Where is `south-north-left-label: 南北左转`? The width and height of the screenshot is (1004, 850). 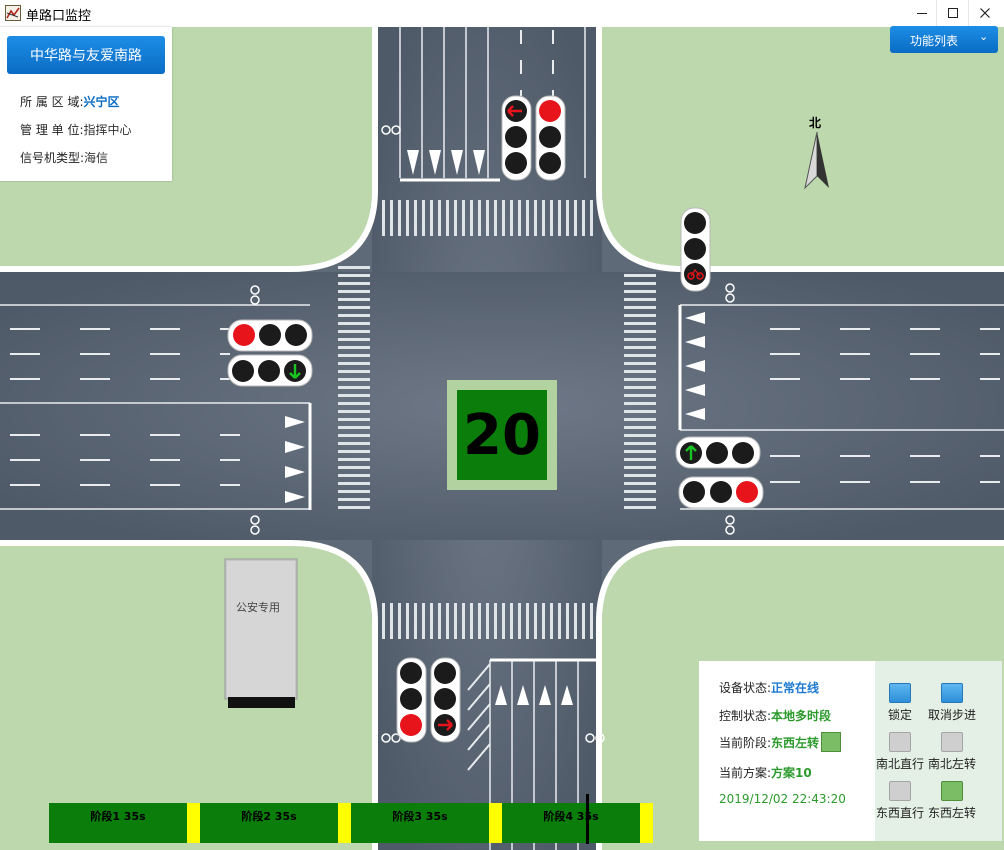
south-north-left-label: 南北左转 is located at coordinates (951, 764).